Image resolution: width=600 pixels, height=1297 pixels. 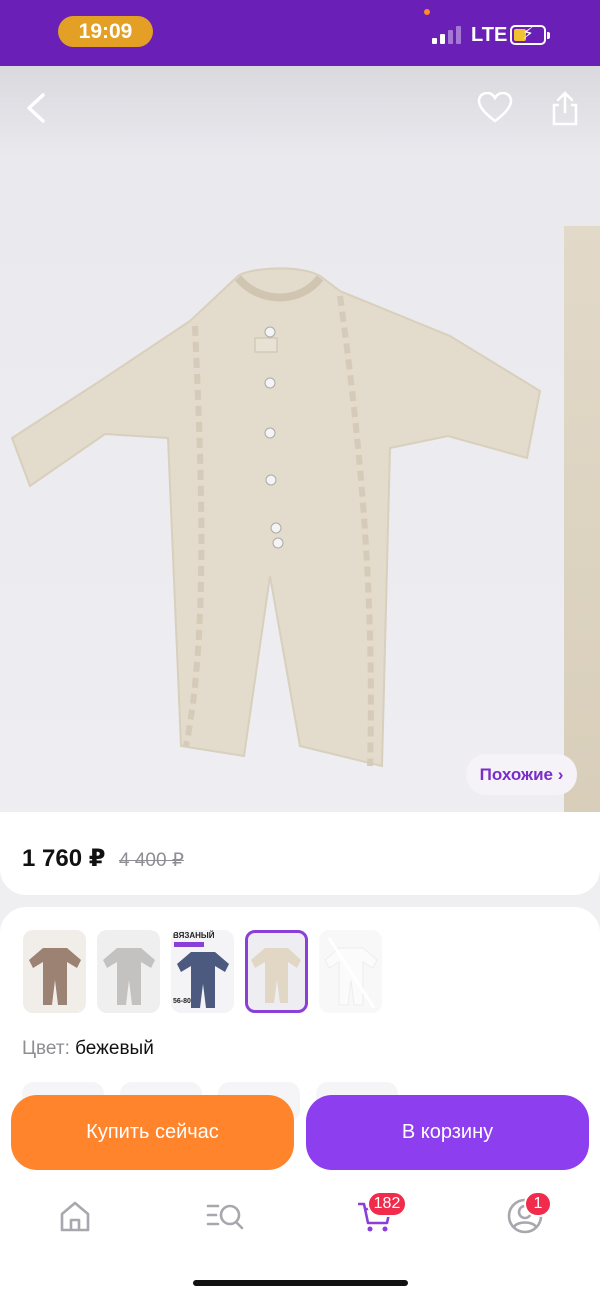 I want to click on buy-now-button: Купить сейчас, so click(x=152, y=1132).